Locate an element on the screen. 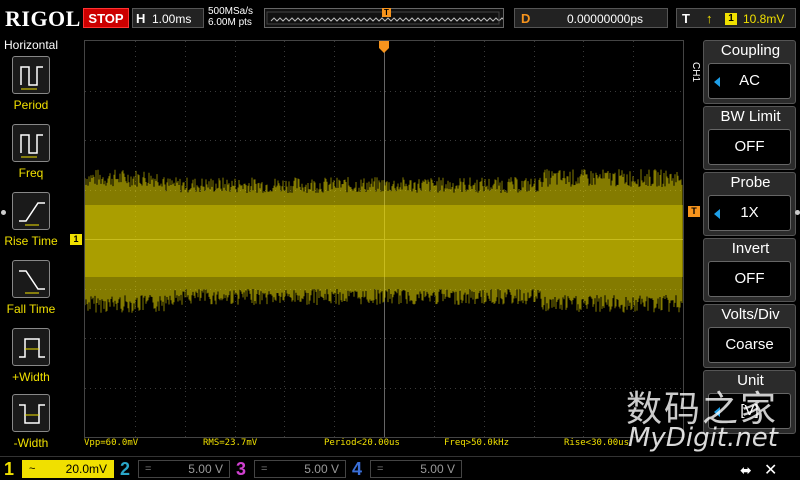 This screenshot has height=480, width=800. rising-edge-icon: ↑ is located at coordinates (709, 18).